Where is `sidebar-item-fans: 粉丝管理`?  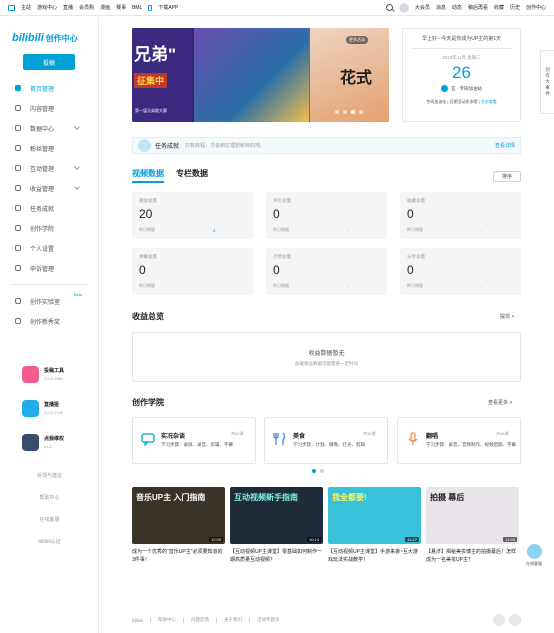
sidebar-item-fans: 粉丝管理 is located at coordinates (49, 148).